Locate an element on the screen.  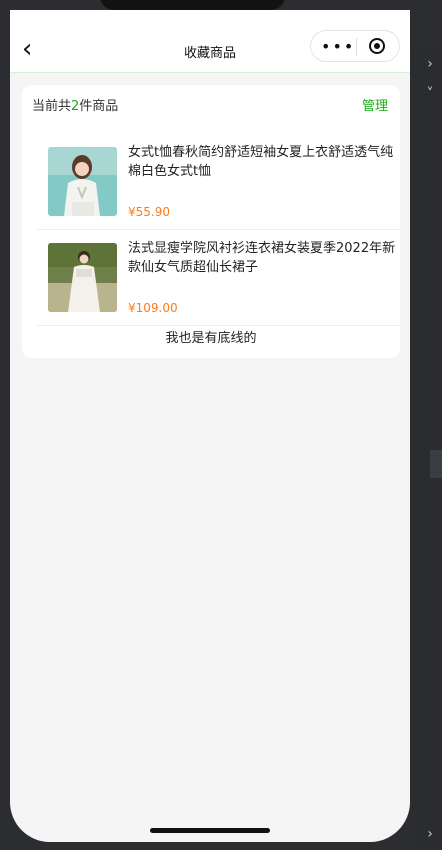
count-suffix: 件商品 is located at coordinates (99, 106).